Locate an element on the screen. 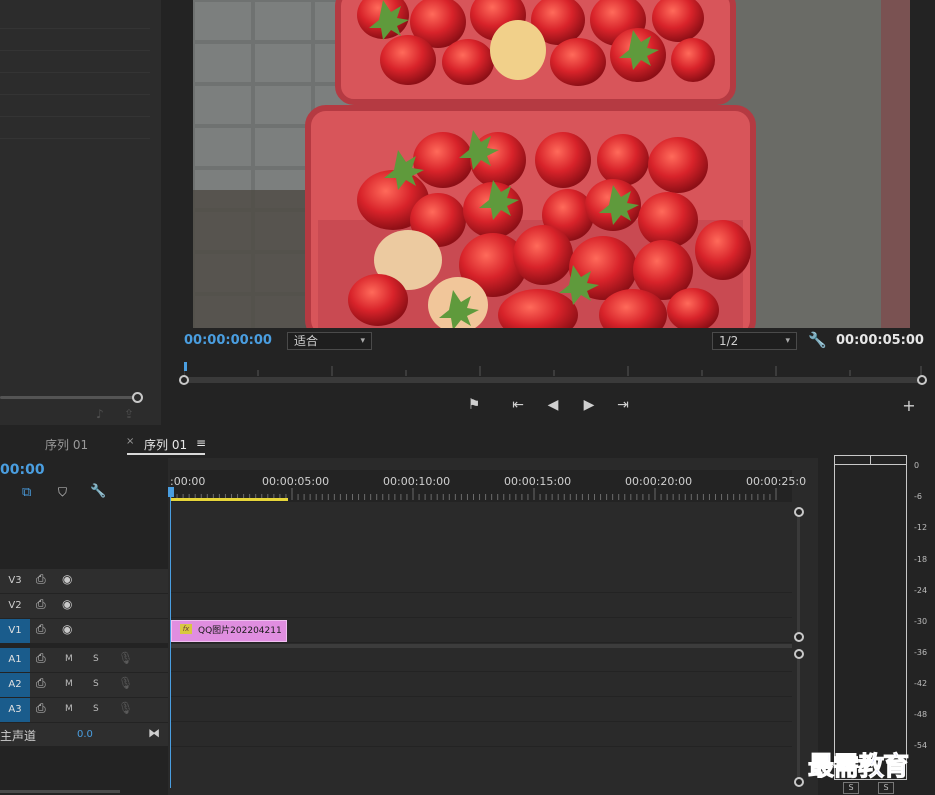 This screenshot has height=795, width=935. chevron-down-icon: ▾ is located at coordinates (787, 341).